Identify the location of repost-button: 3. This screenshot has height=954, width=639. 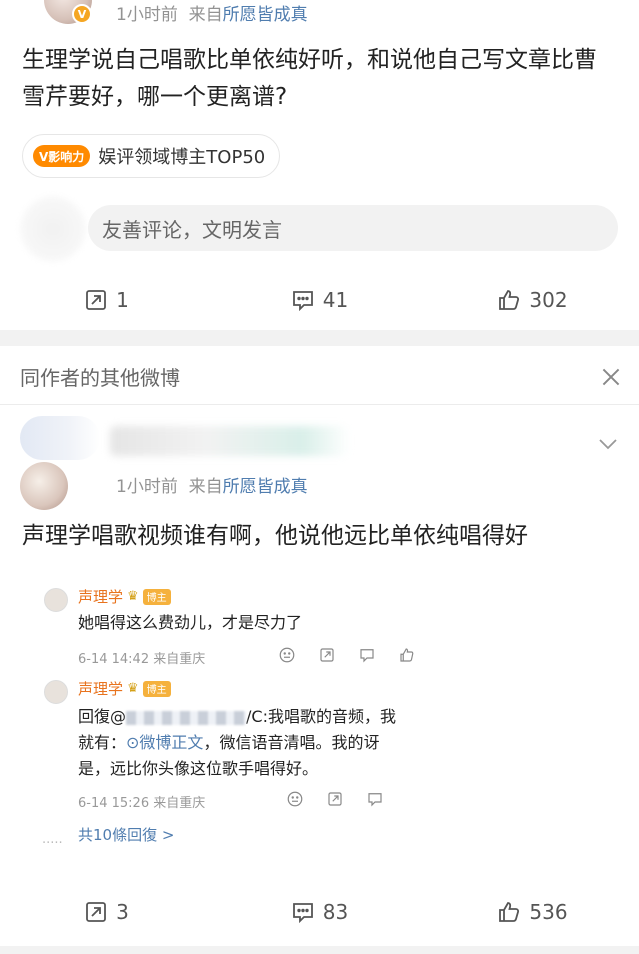
(106, 912).